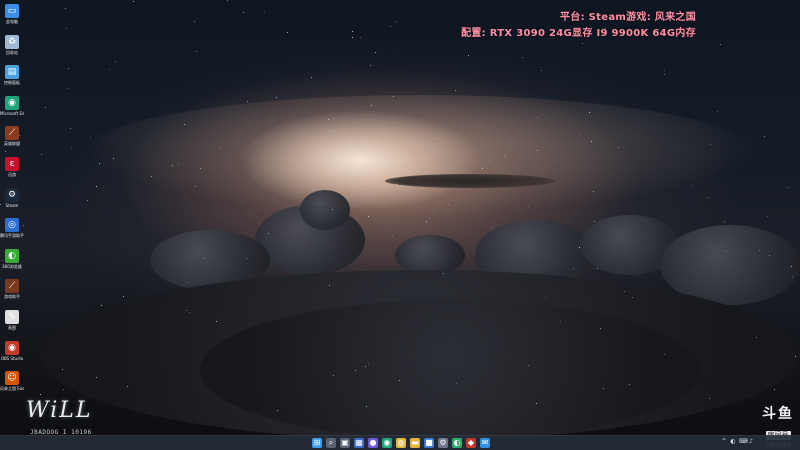 The image size is (800, 450). Describe the element at coordinates (12, 286) in the screenshot. I see `game-helper-icon: ⟋` at that location.